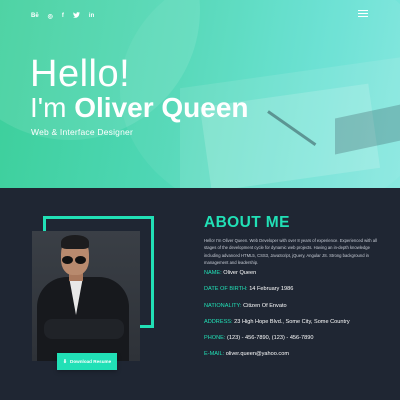 The width and height of the screenshot is (400, 400). What do you see at coordinates (270, 338) in the screenshot?
I see `info-value: (123) - 456-7890, (123) - 456-7890` at bounding box center [270, 338].